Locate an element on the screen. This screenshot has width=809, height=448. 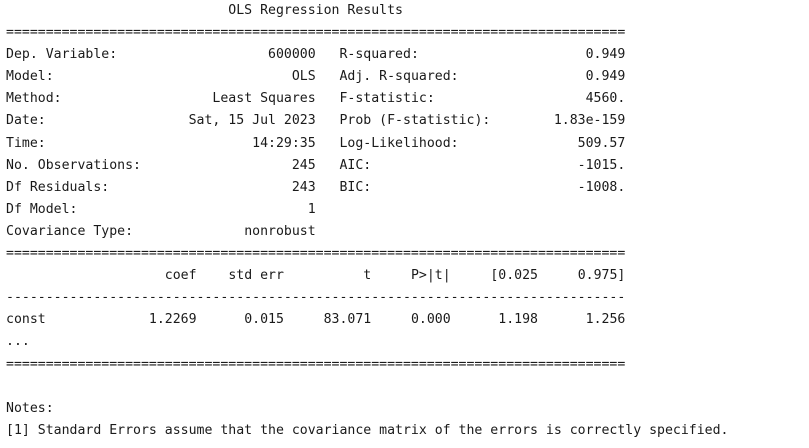
coef-row-name: const is located at coordinates (62, 320).